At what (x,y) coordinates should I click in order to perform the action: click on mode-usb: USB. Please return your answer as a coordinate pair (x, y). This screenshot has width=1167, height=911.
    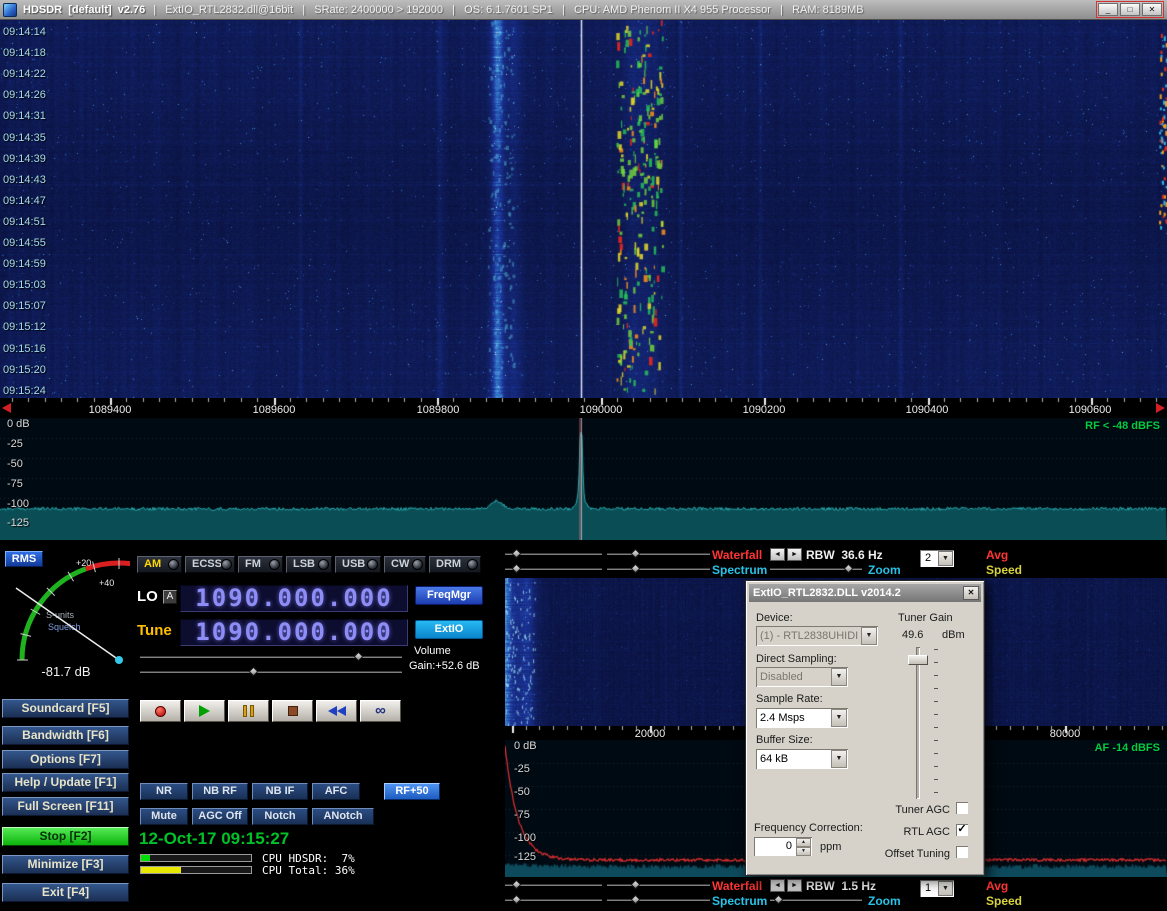
    Looking at the image, I should click on (358, 564).